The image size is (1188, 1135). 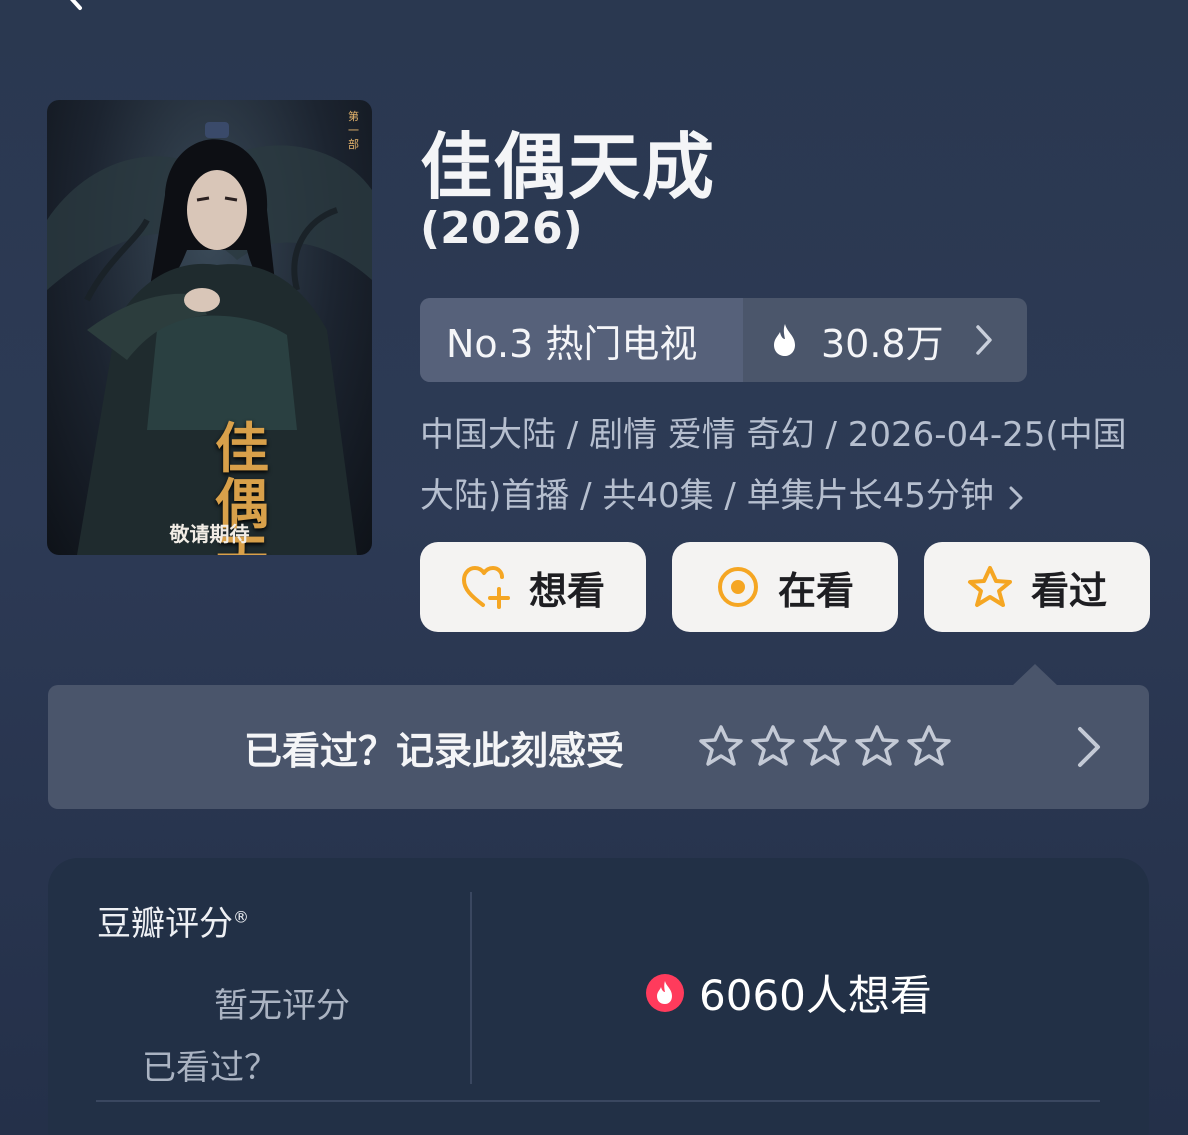 I want to click on vertical-divider, so click(x=471, y=988).